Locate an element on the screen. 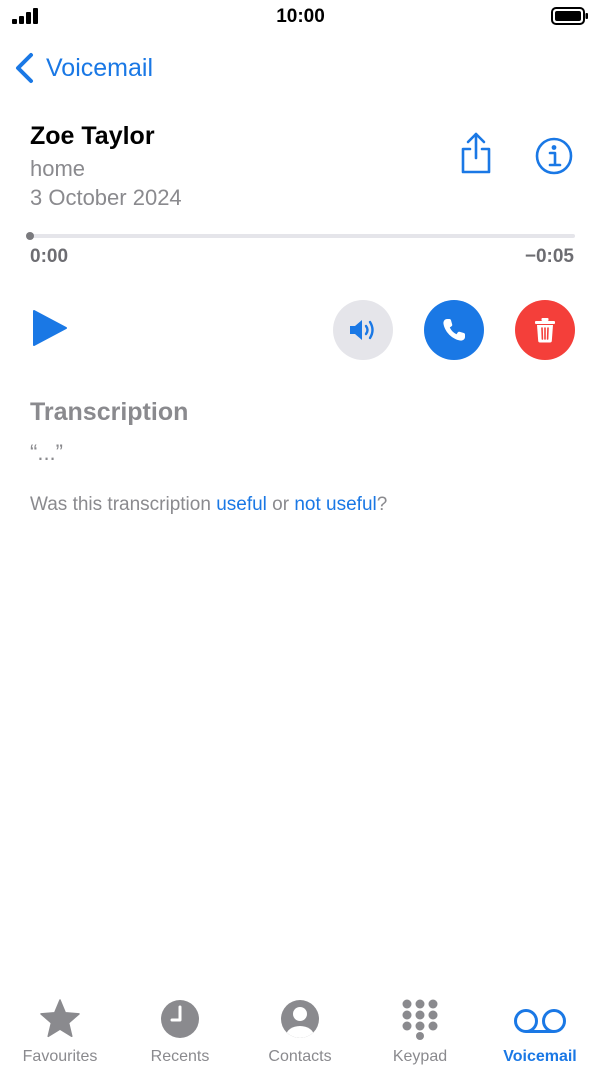  voicemail-icon is located at coordinates (540, 1021).